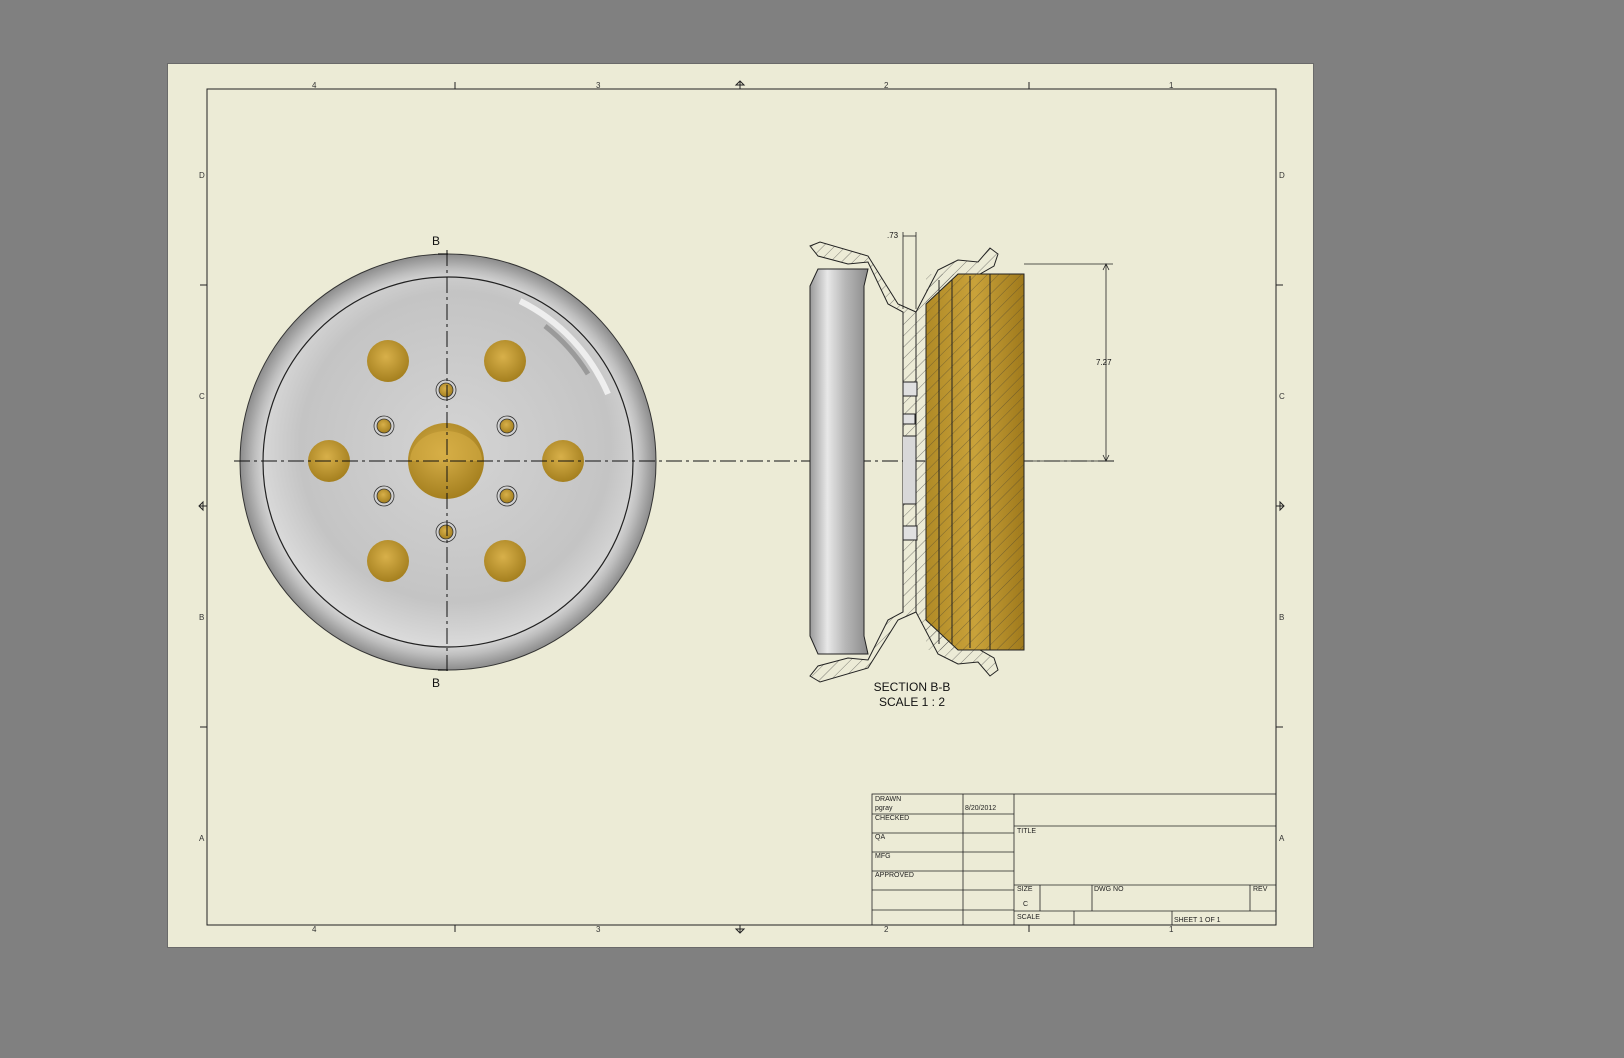 The width and height of the screenshot is (1624, 1058). Describe the element at coordinates (894, 875) in the screenshot. I see `approved-label: APPROVED` at that location.